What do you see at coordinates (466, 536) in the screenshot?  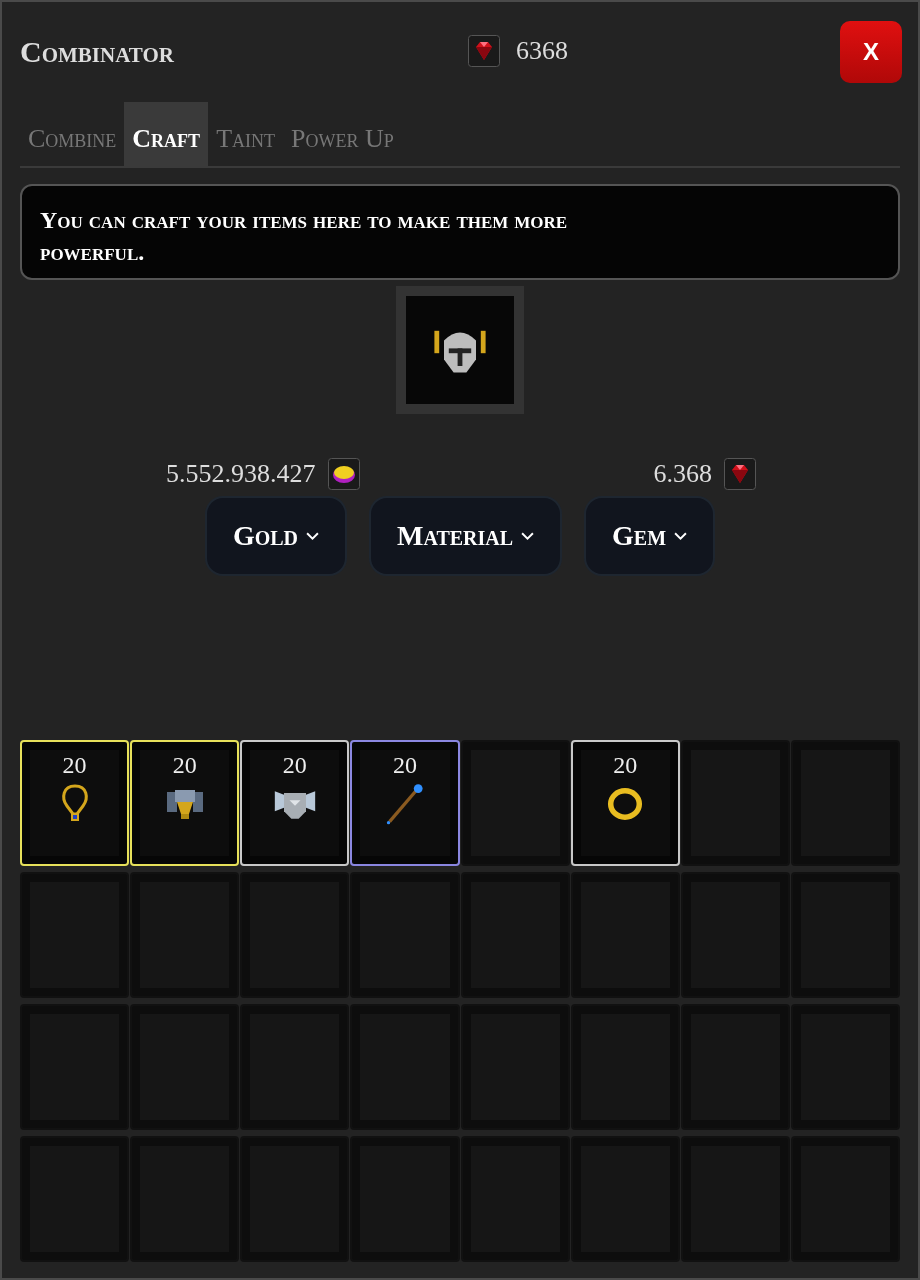 I see `dropdown-button: Material` at bounding box center [466, 536].